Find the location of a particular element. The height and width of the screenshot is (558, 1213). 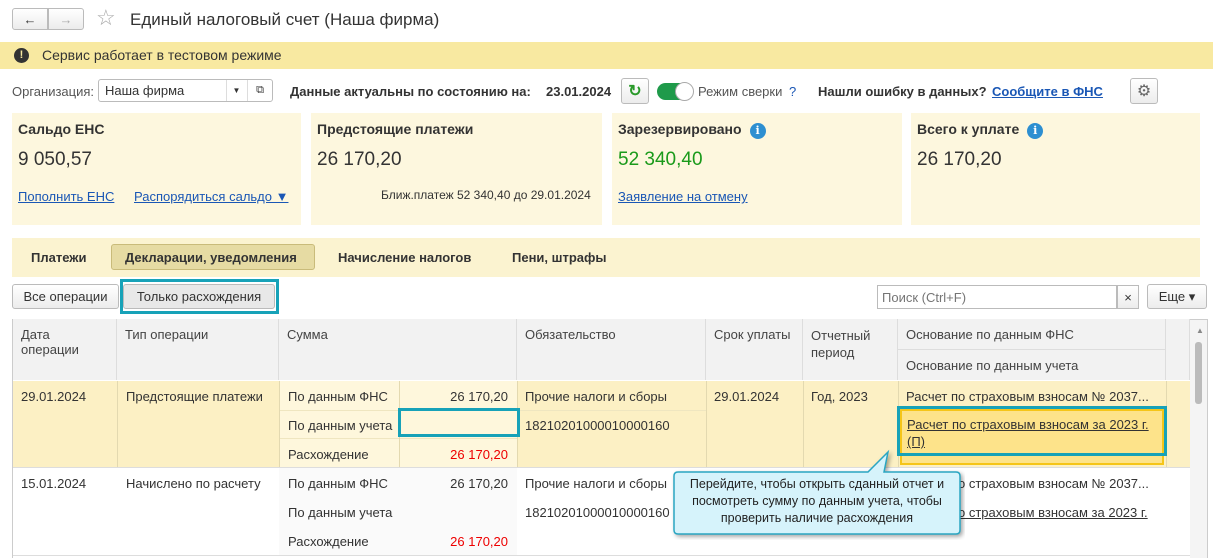

back-icon: ← is located at coordinates (30, 19).